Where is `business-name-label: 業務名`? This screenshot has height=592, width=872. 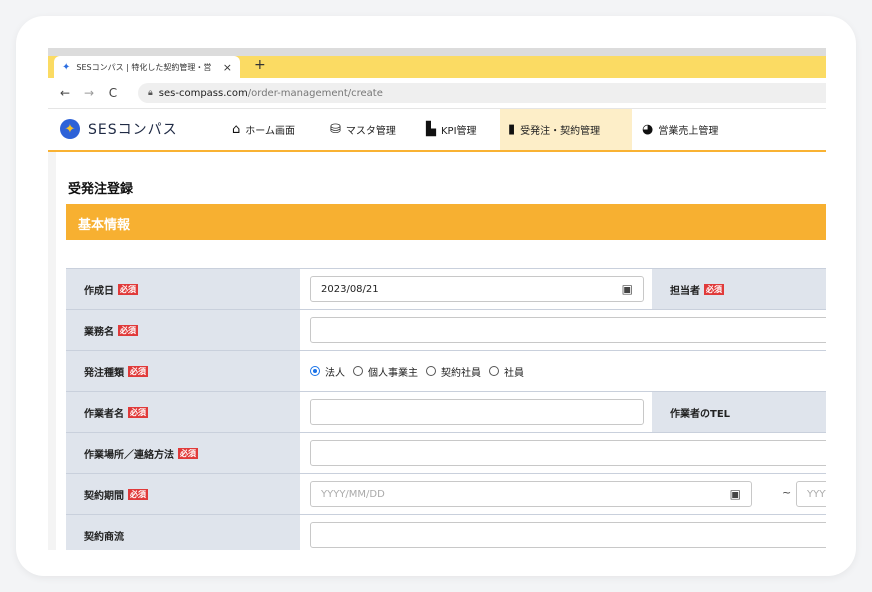 business-name-label: 業務名 is located at coordinates (99, 332).